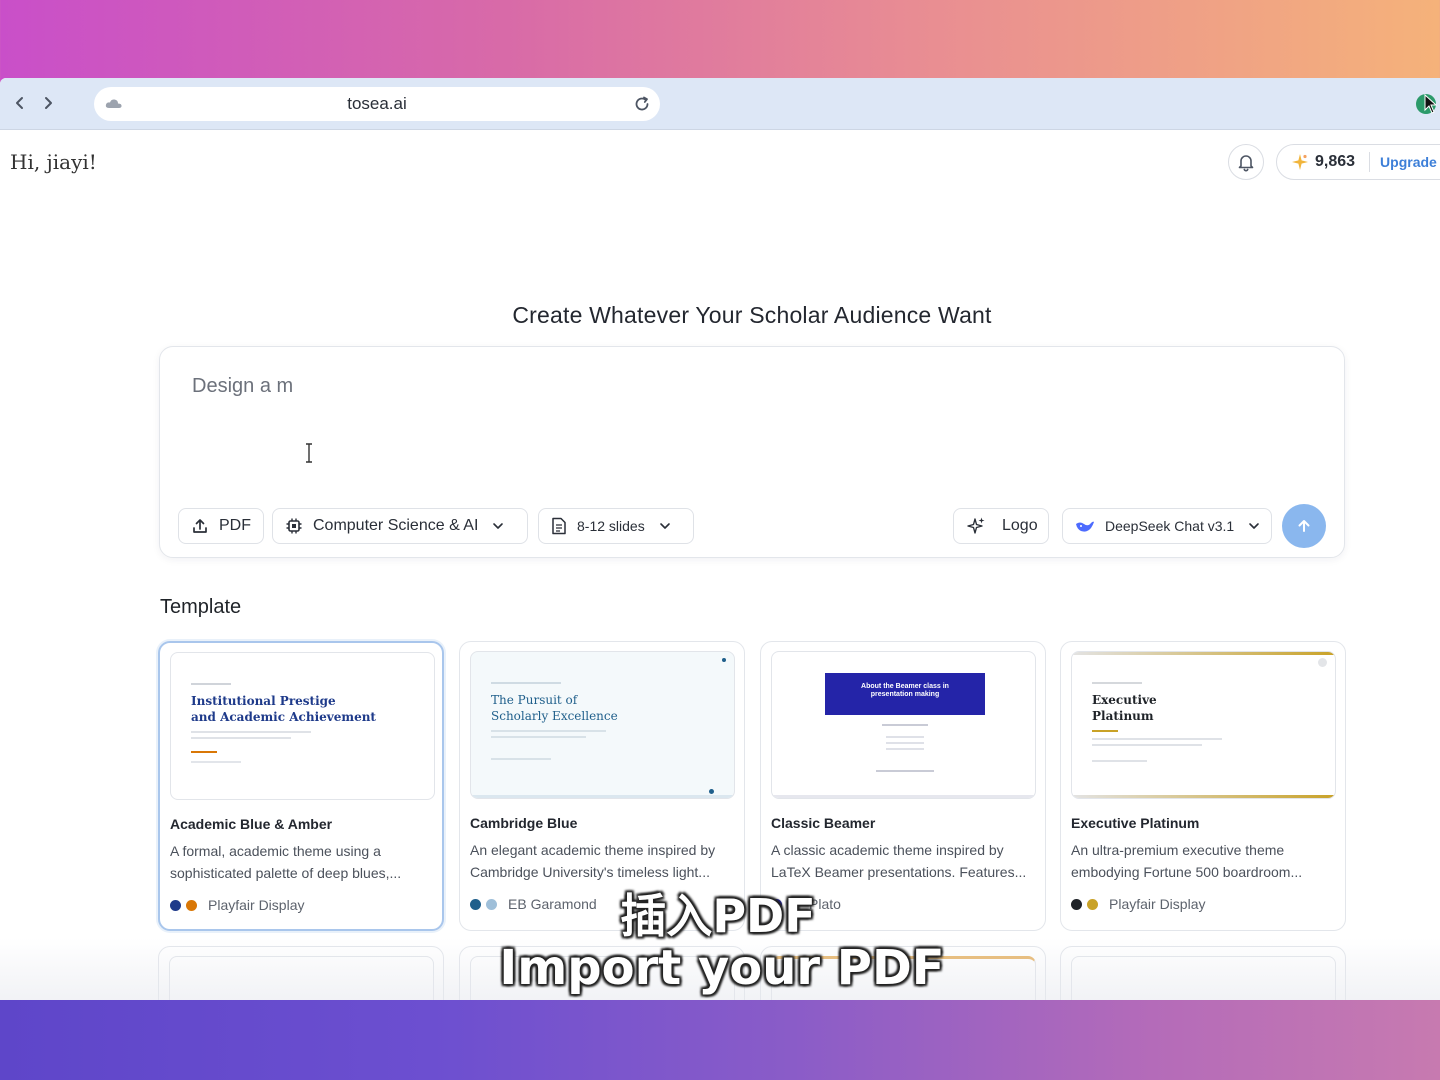  Describe the element at coordinates (823, 823) in the screenshot. I see `template-name: Classic Beamer` at that location.